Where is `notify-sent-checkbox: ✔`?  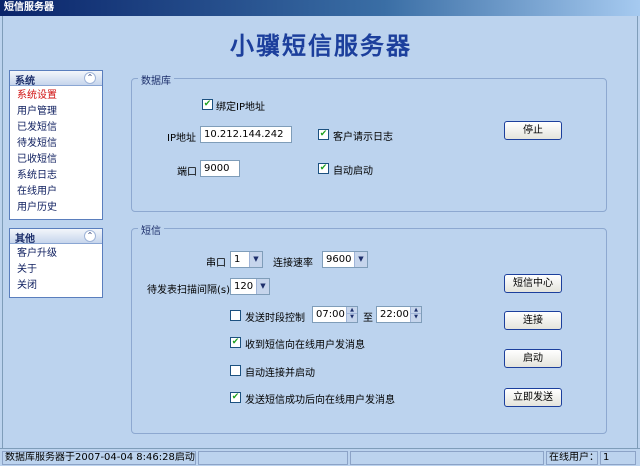
notify-sent-checkbox: ✔ is located at coordinates (235, 397).